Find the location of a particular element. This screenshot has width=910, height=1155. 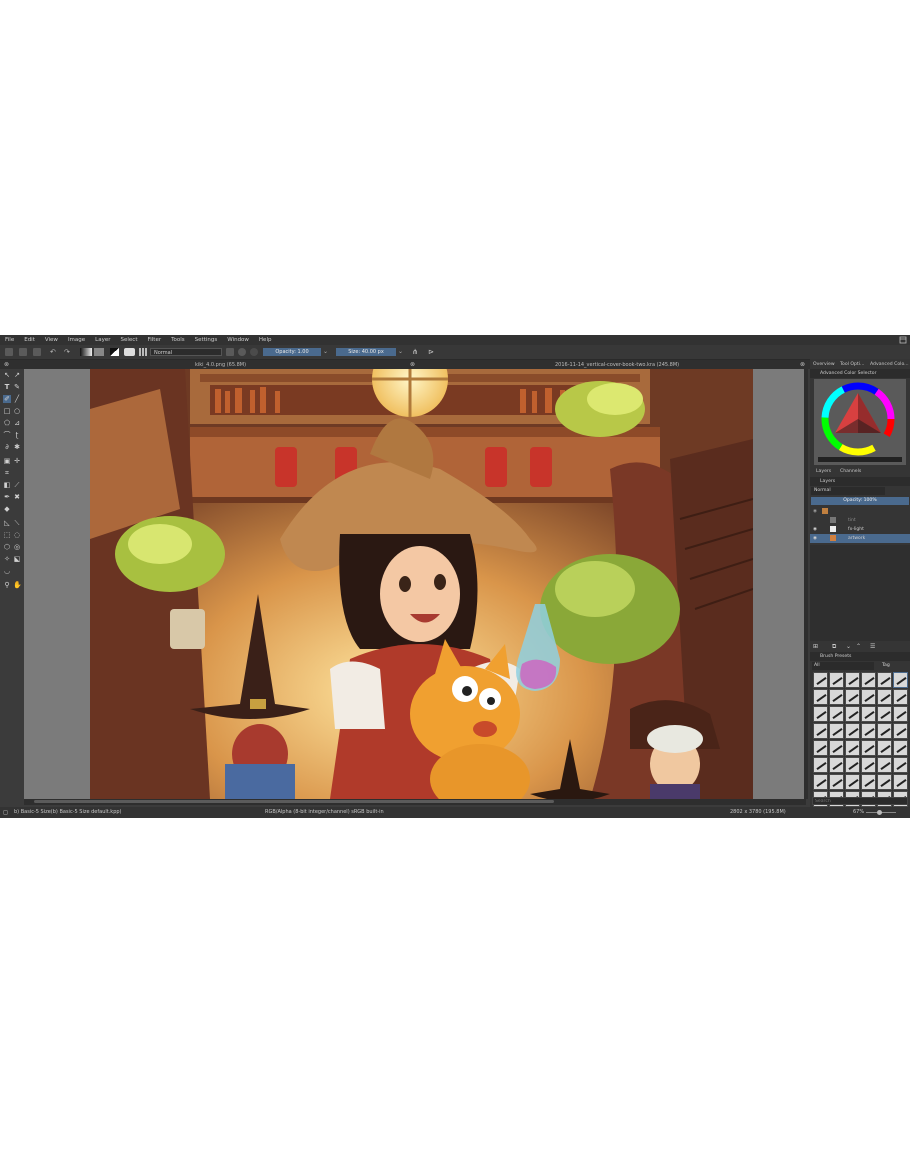

freehand-path-tool-icon: ʈ is located at coordinates (17, 435).